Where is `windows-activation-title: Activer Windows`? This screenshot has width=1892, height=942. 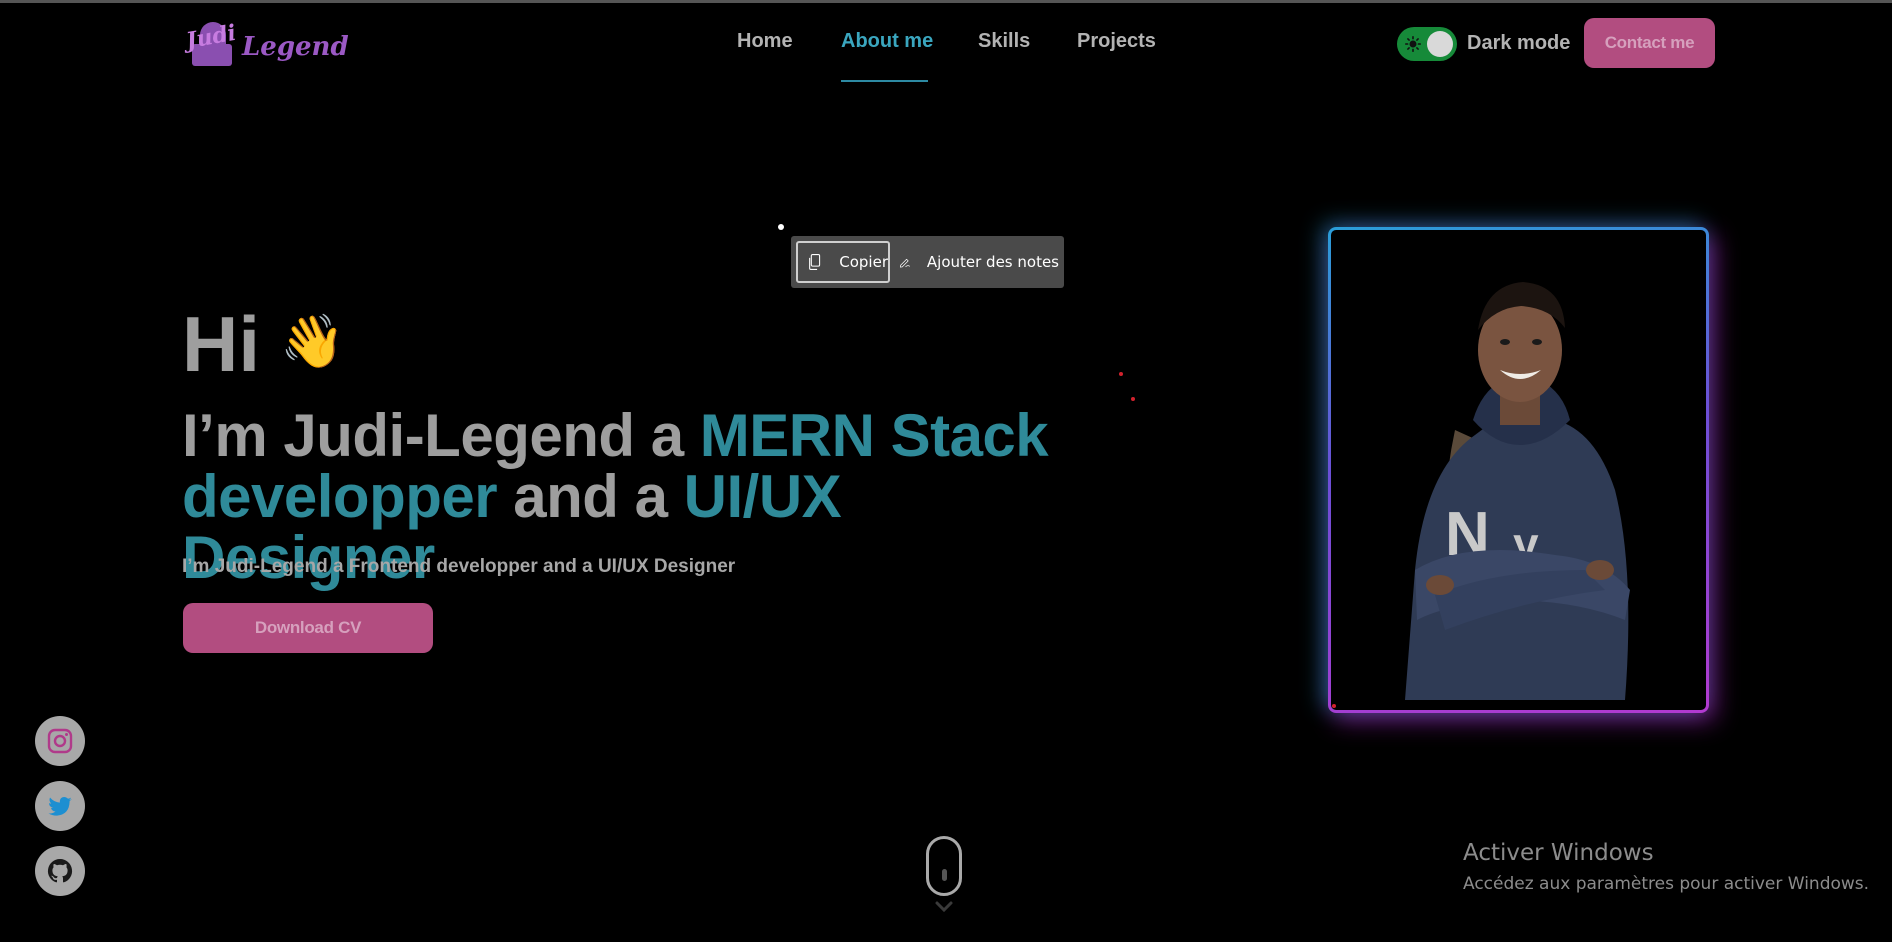 windows-activation-title: Activer Windows is located at coordinates (1558, 853).